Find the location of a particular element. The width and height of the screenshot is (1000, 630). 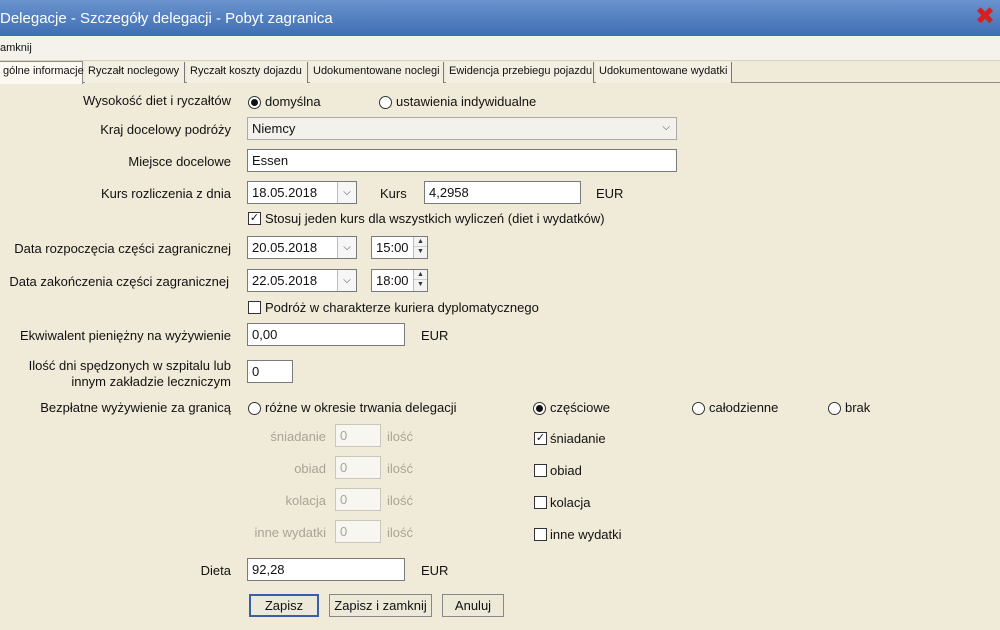

meals-varied-radio is located at coordinates (254, 408).